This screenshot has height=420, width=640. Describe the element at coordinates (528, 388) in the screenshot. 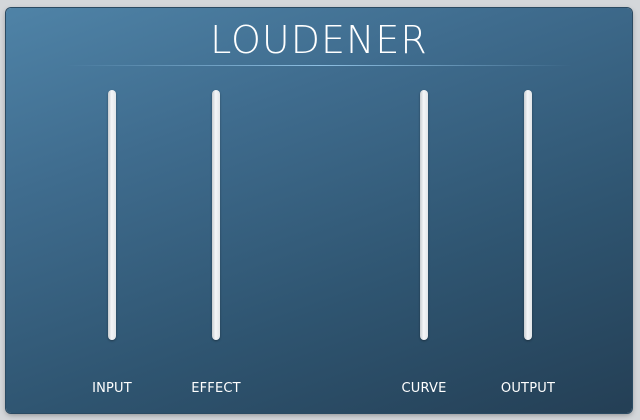

I see `output-label: OUTPUT` at that location.